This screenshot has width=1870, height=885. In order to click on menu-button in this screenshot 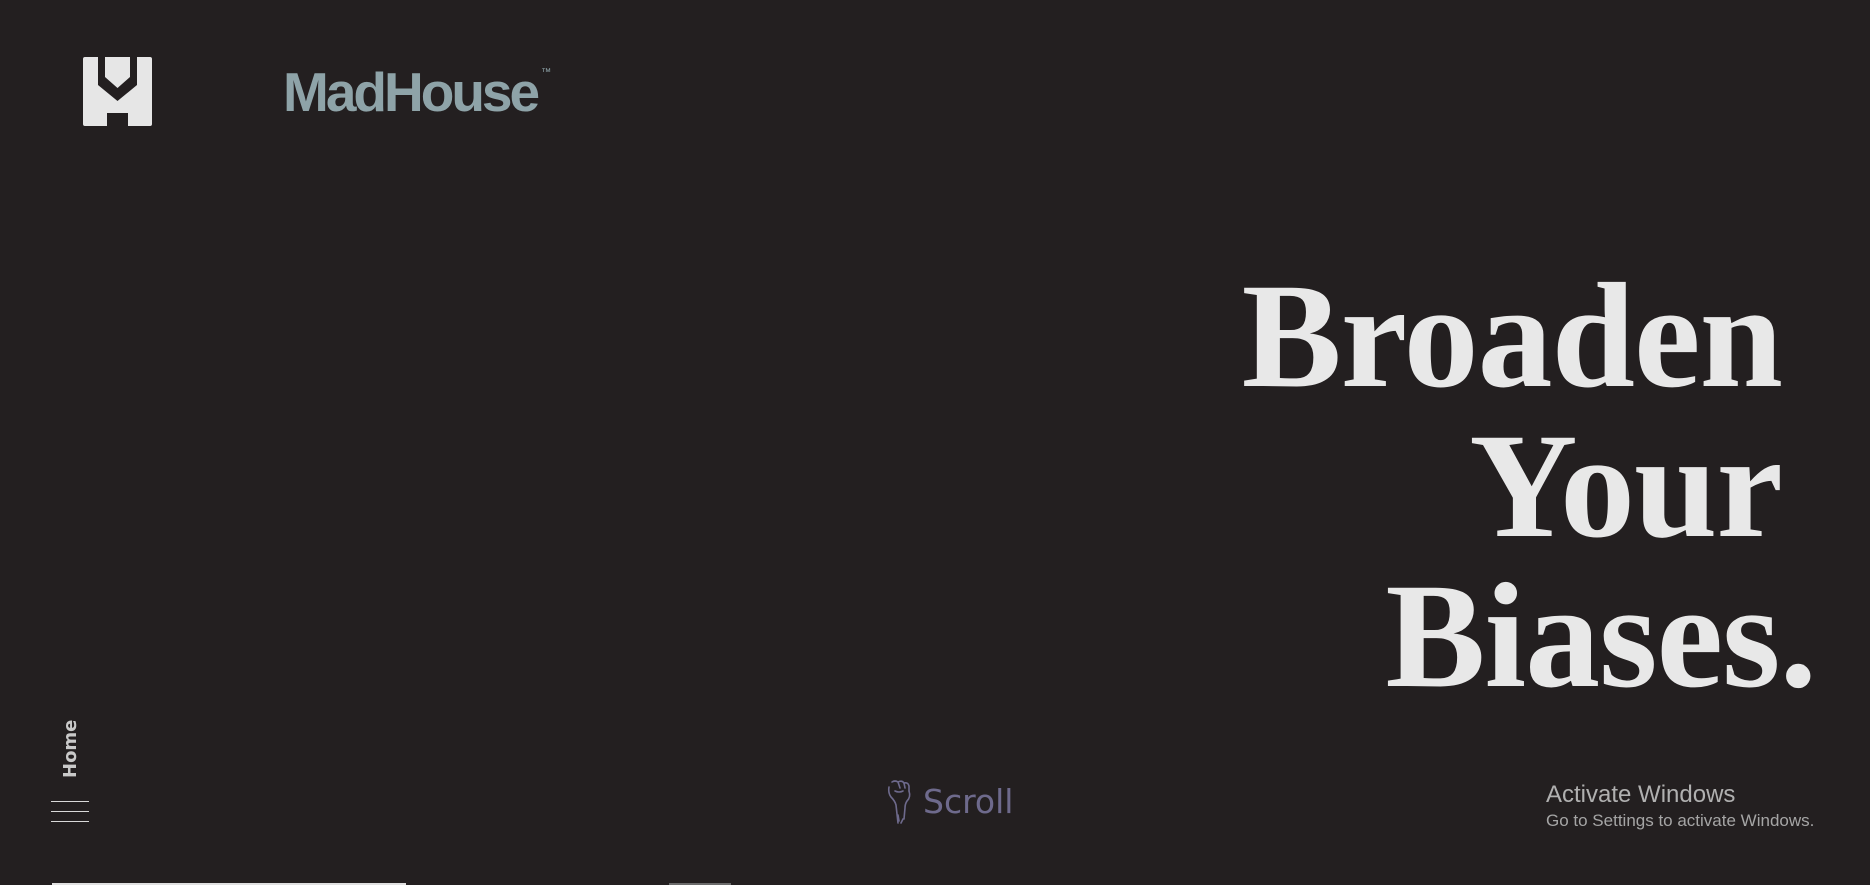, I will do `click(70, 812)`.